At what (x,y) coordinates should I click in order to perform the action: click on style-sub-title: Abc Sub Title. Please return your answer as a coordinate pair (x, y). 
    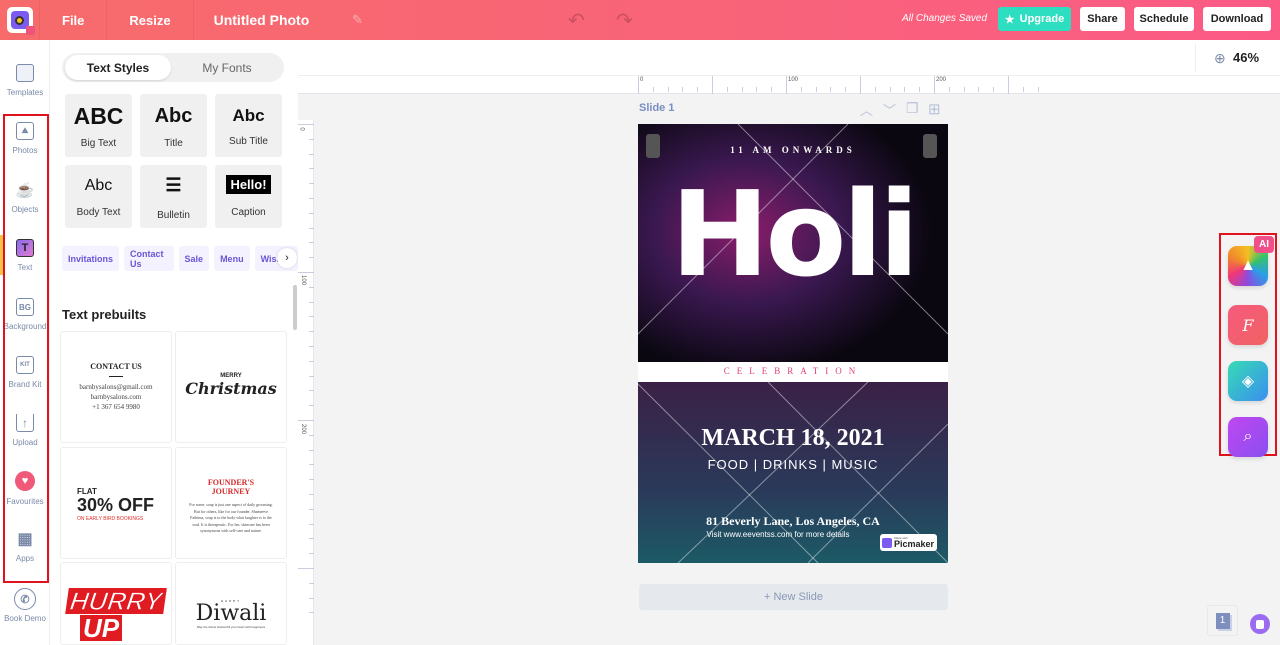
    Looking at the image, I should click on (248, 125).